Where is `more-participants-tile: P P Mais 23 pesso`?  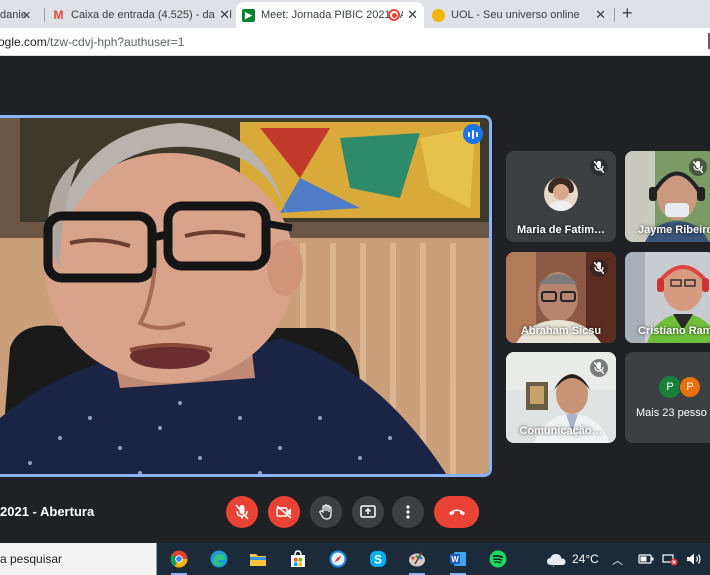
more-participants-tile: P P Mais 23 pesso is located at coordinates (667, 397).